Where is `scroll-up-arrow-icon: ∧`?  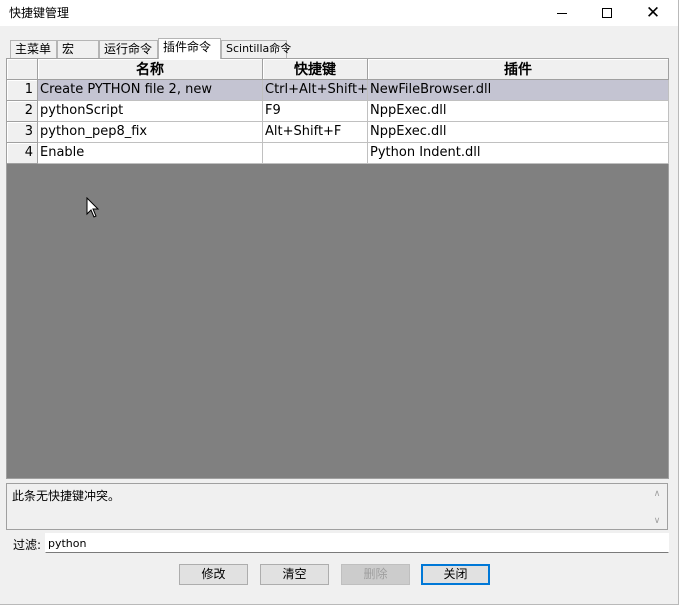 scroll-up-arrow-icon: ∧ is located at coordinates (657, 494).